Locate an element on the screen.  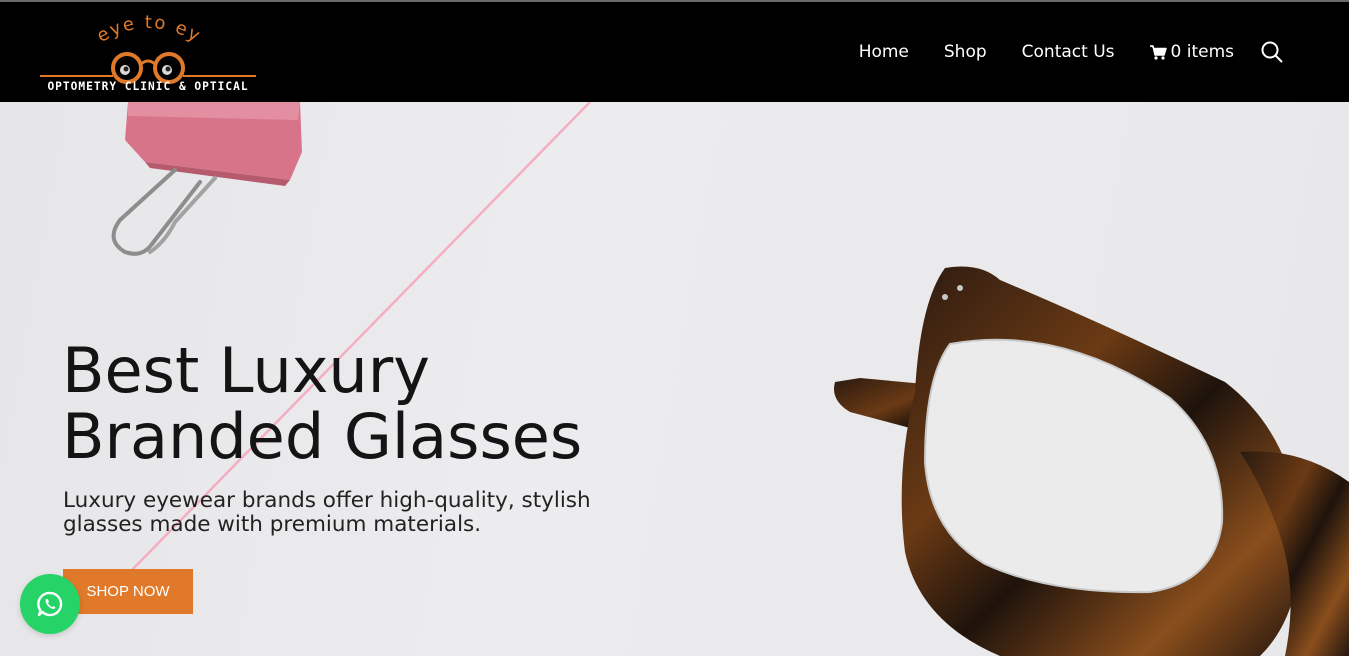
hero-title: Best Luxury Branded Glasses is located at coordinates (412, 404).